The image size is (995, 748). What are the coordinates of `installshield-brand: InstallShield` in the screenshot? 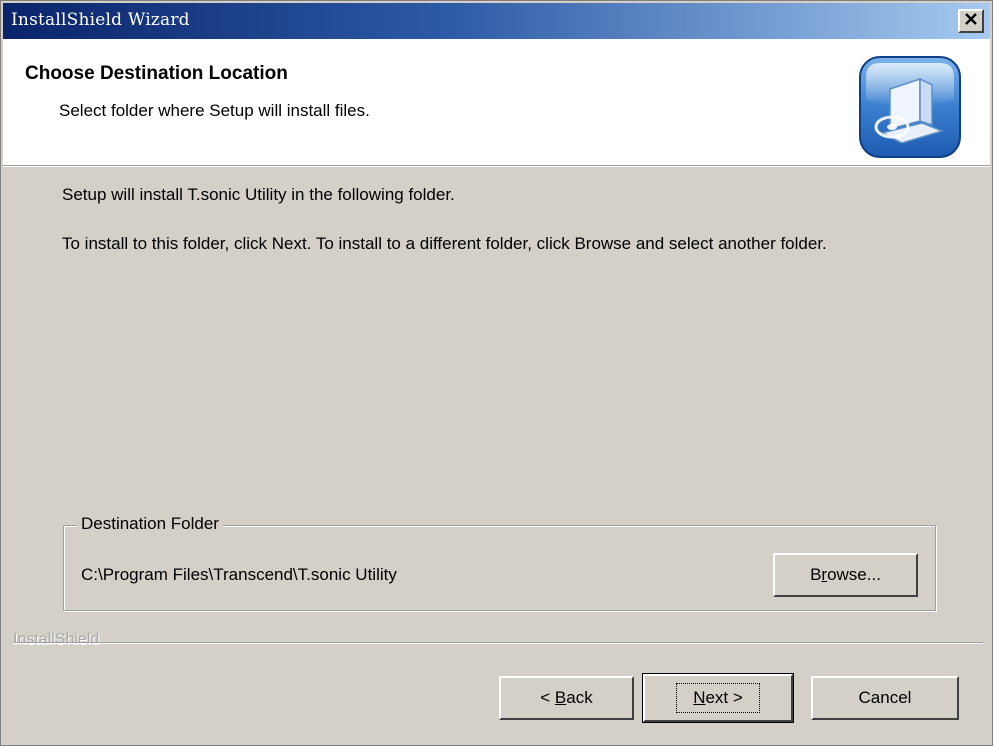 It's located at (60, 640).